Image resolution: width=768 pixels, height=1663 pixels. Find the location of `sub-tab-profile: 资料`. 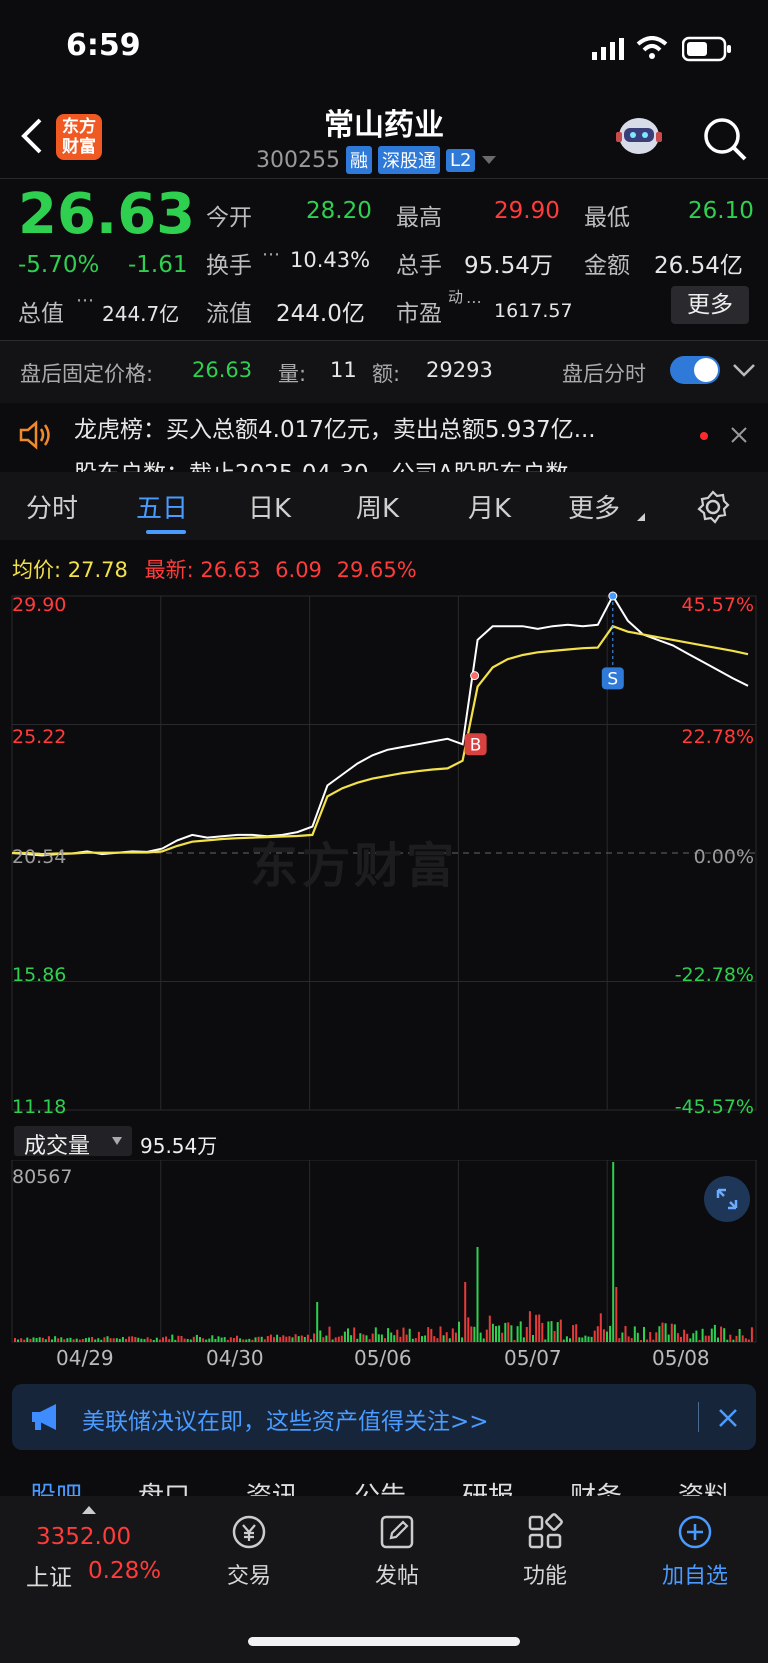

sub-tab-profile: 资料 is located at coordinates (704, 1486).